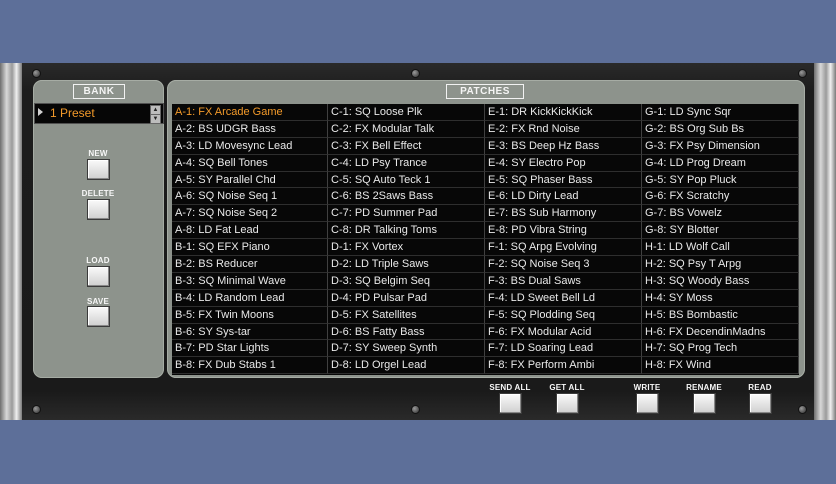 The image size is (836, 484). What do you see at coordinates (563, 214) in the screenshot?
I see `patch-item: E-7: BS Sub Harmony` at bounding box center [563, 214].